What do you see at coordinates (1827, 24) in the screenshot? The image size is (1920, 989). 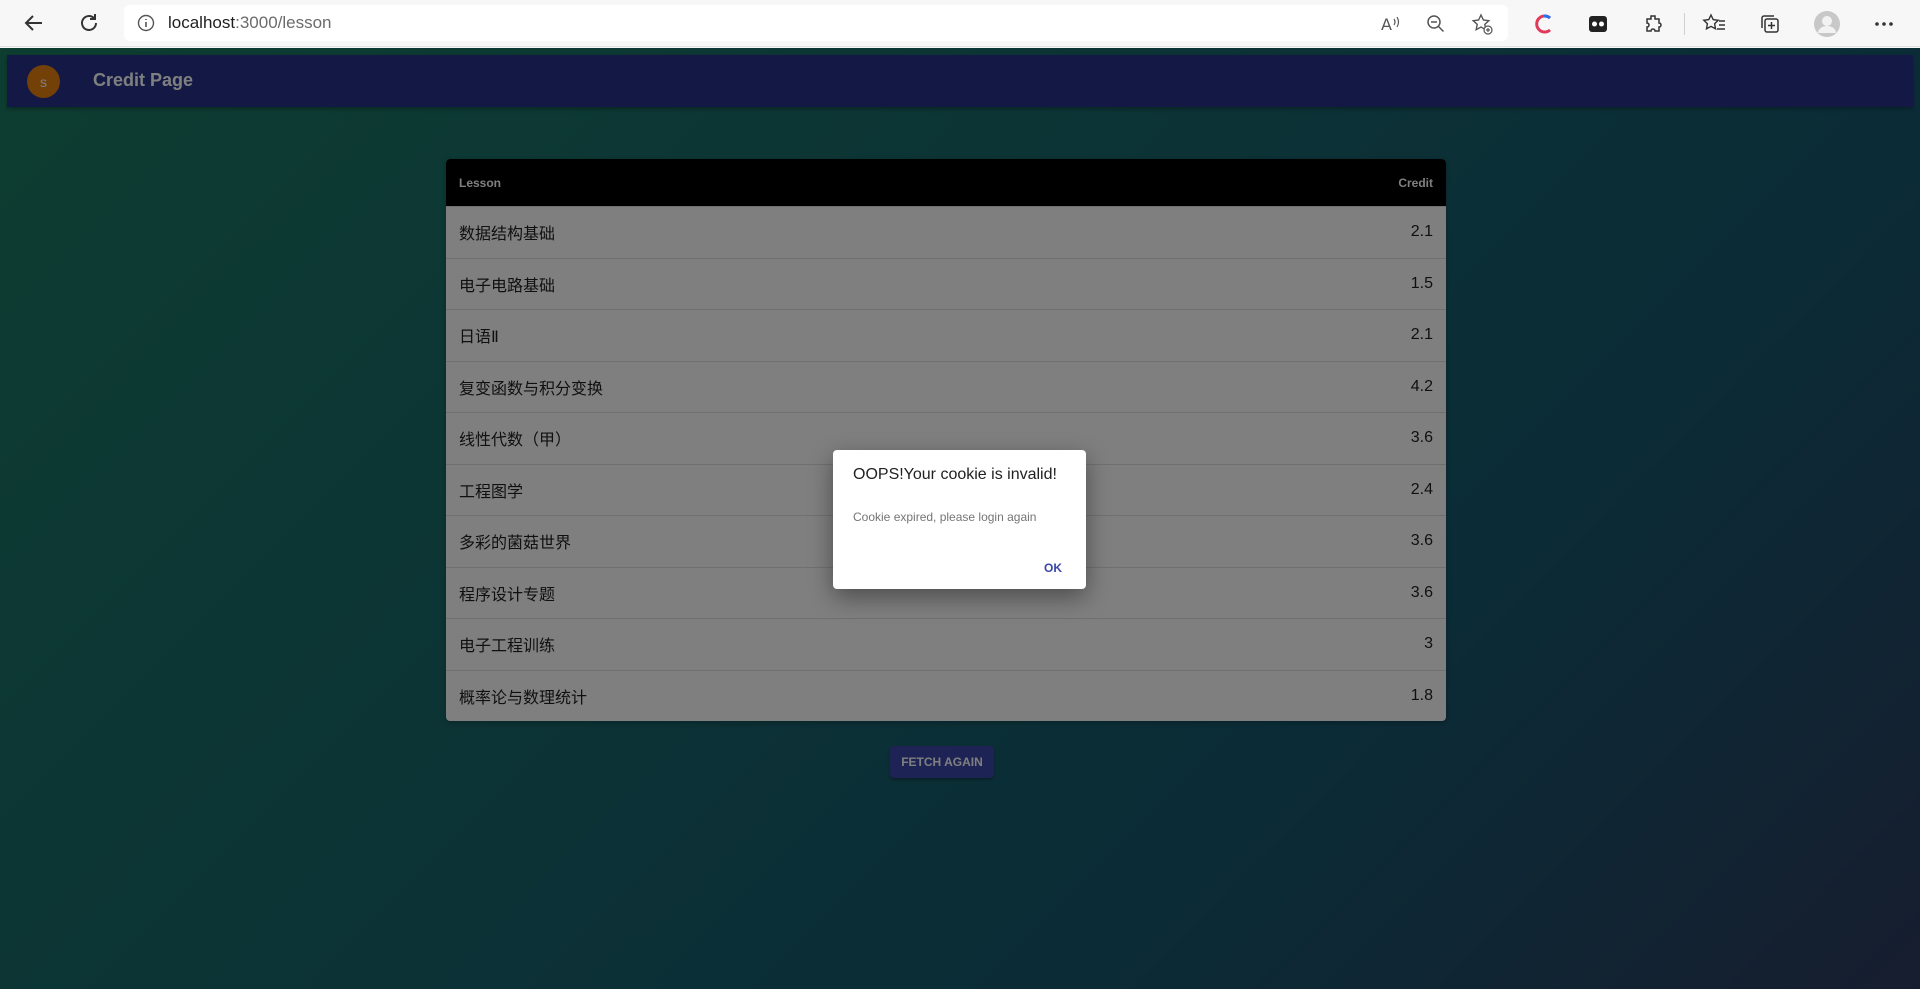 I see `profile-avatar-icon` at bounding box center [1827, 24].